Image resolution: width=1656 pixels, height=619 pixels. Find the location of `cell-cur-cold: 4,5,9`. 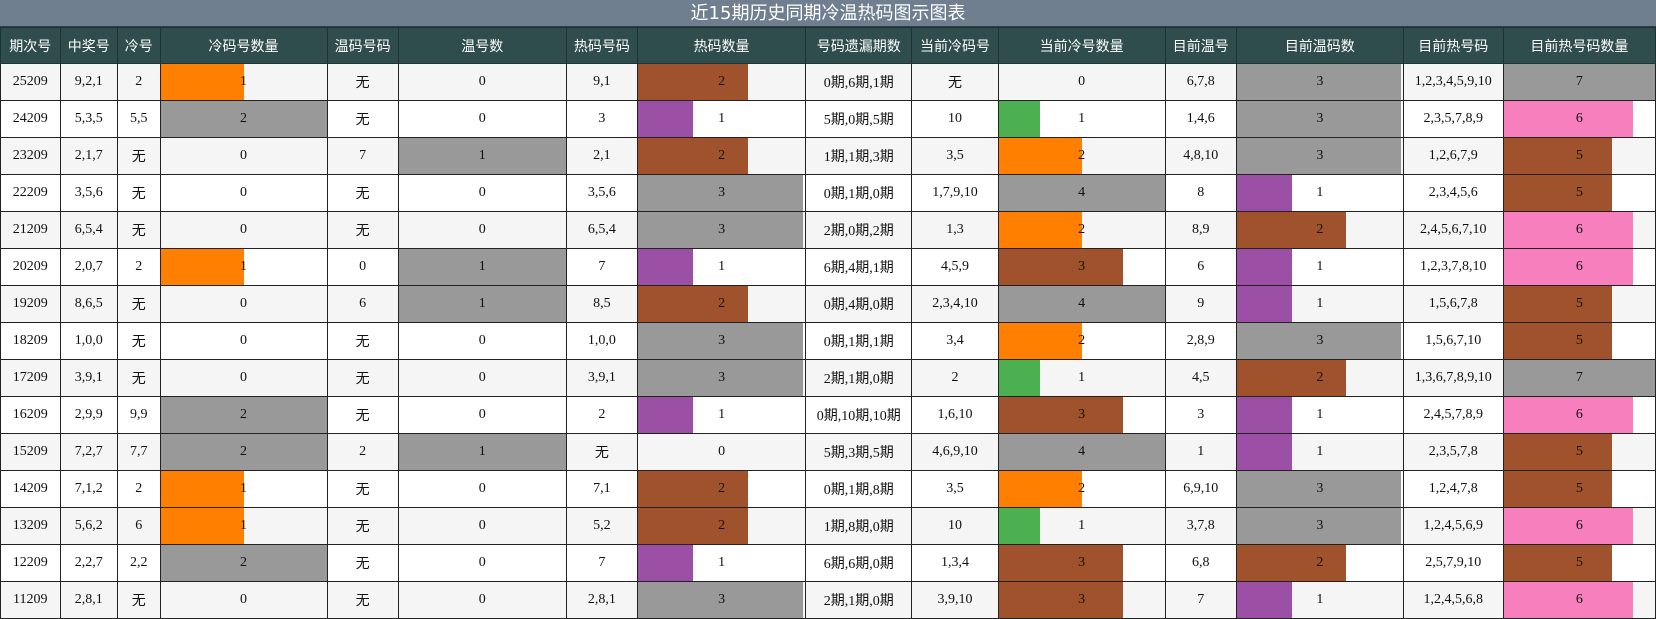

cell-cur-cold: 4,5,9 is located at coordinates (955, 267).